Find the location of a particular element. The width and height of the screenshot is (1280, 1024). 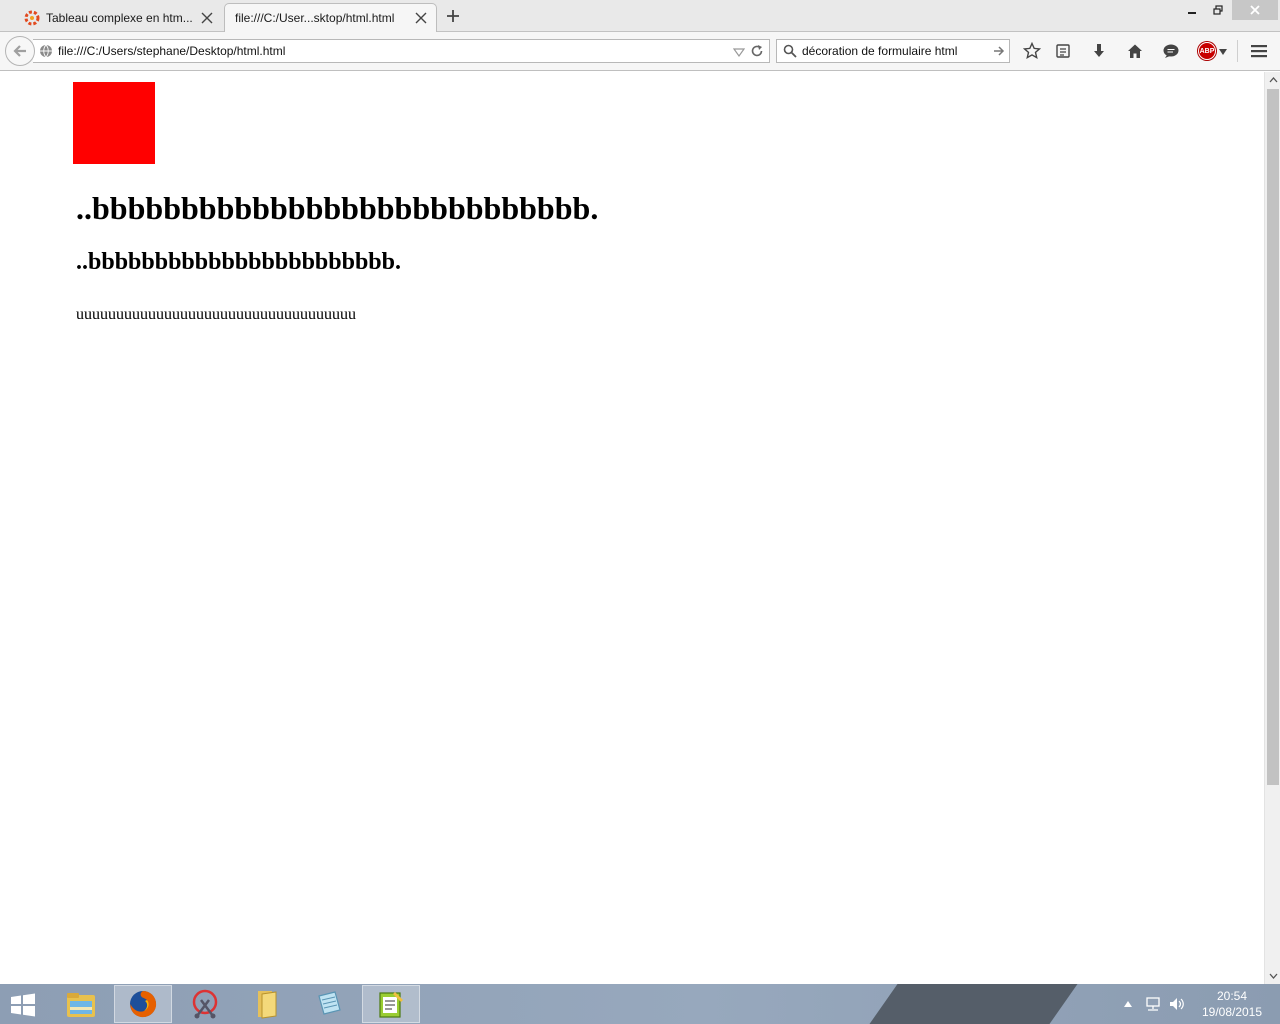

home-icon is located at coordinates (1135, 51).